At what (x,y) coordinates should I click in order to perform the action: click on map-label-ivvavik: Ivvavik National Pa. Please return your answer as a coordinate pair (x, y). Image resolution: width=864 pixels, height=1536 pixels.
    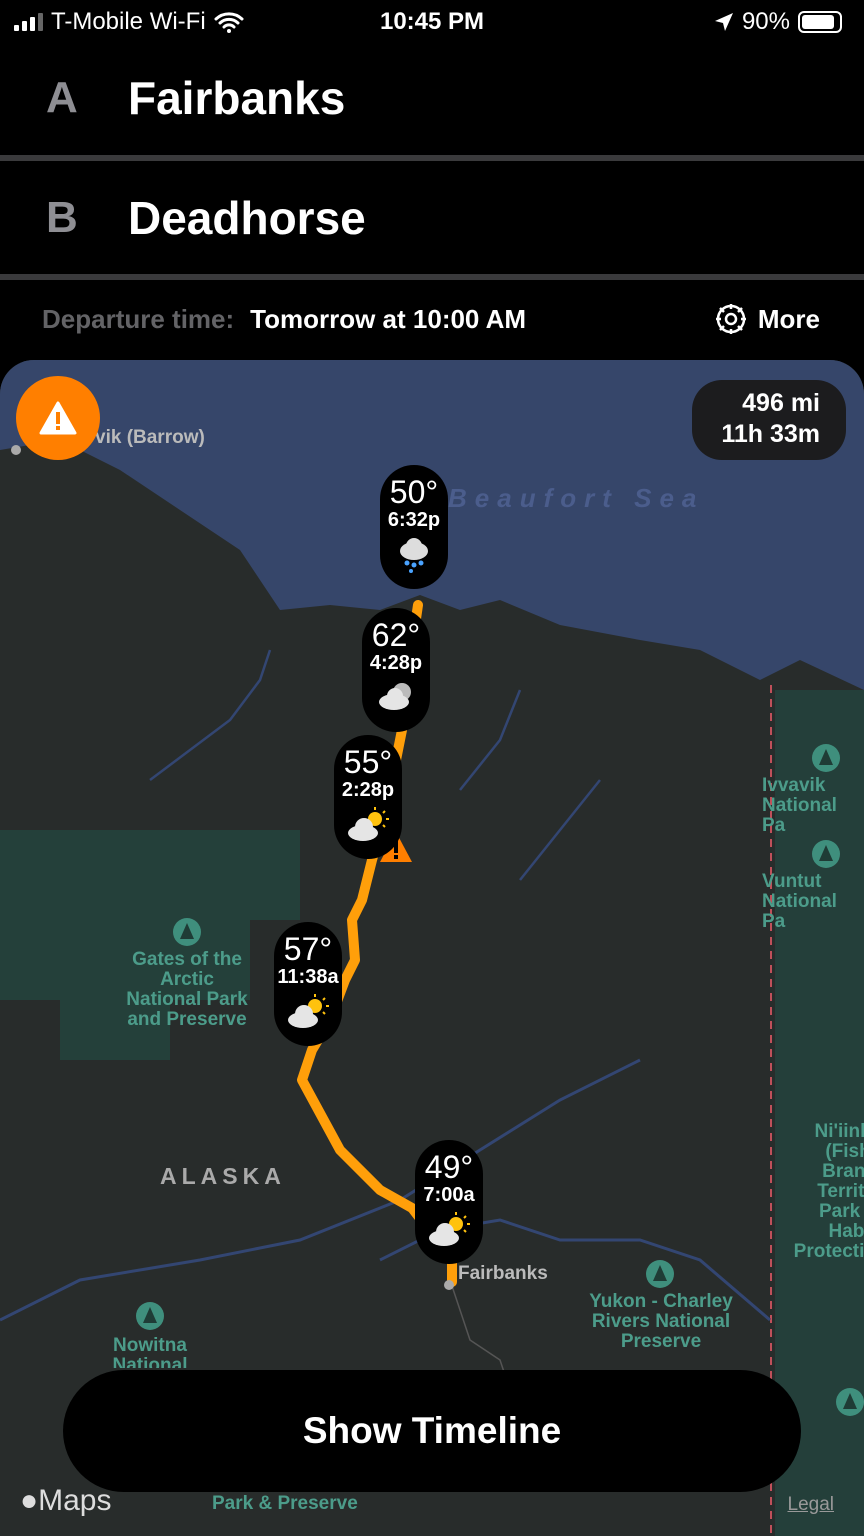
    Looking at the image, I should click on (799, 805).